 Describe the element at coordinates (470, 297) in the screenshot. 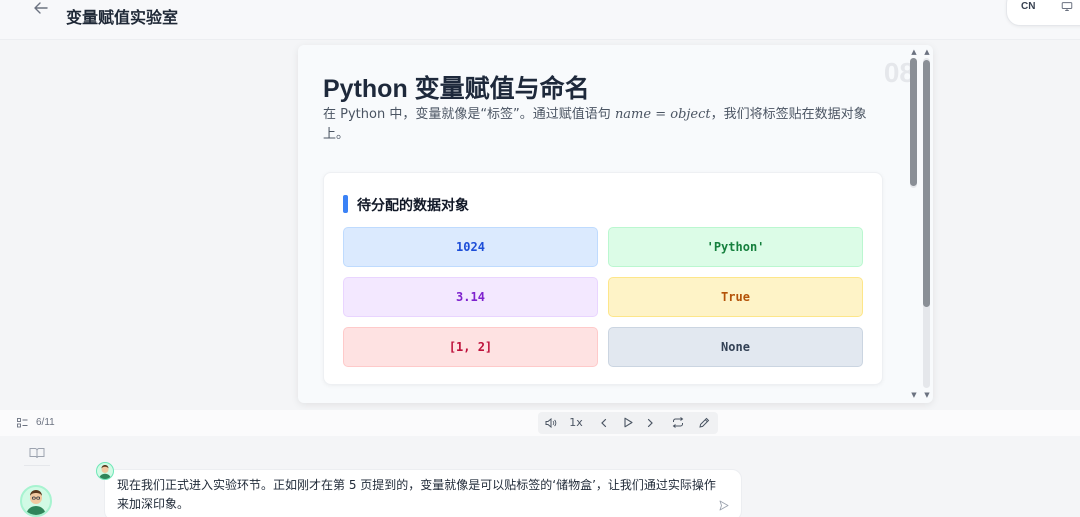

I see `data-object-float: 3.14` at that location.